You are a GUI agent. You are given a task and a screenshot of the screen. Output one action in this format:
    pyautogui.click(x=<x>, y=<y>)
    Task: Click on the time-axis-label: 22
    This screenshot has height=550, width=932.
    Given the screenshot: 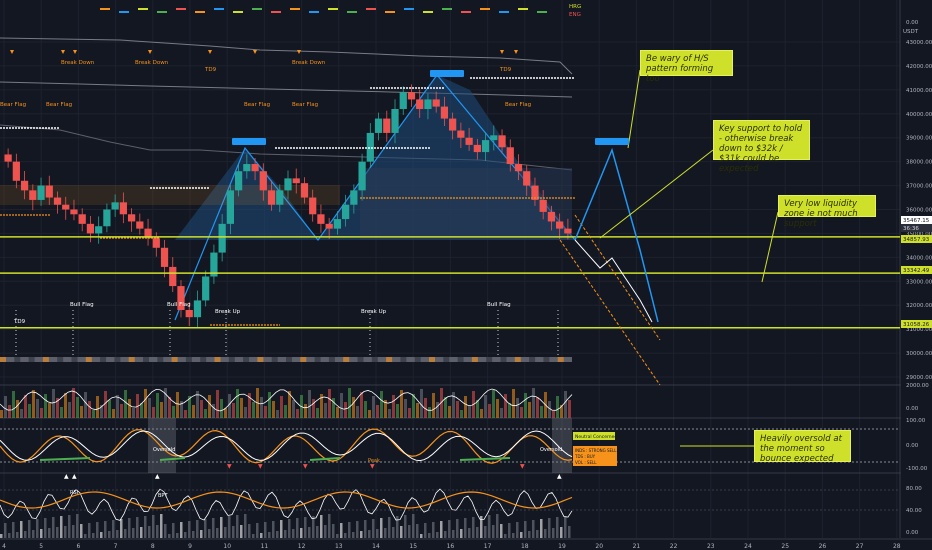 What is the action you would take?
    pyautogui.click(x=674, y=546)
    